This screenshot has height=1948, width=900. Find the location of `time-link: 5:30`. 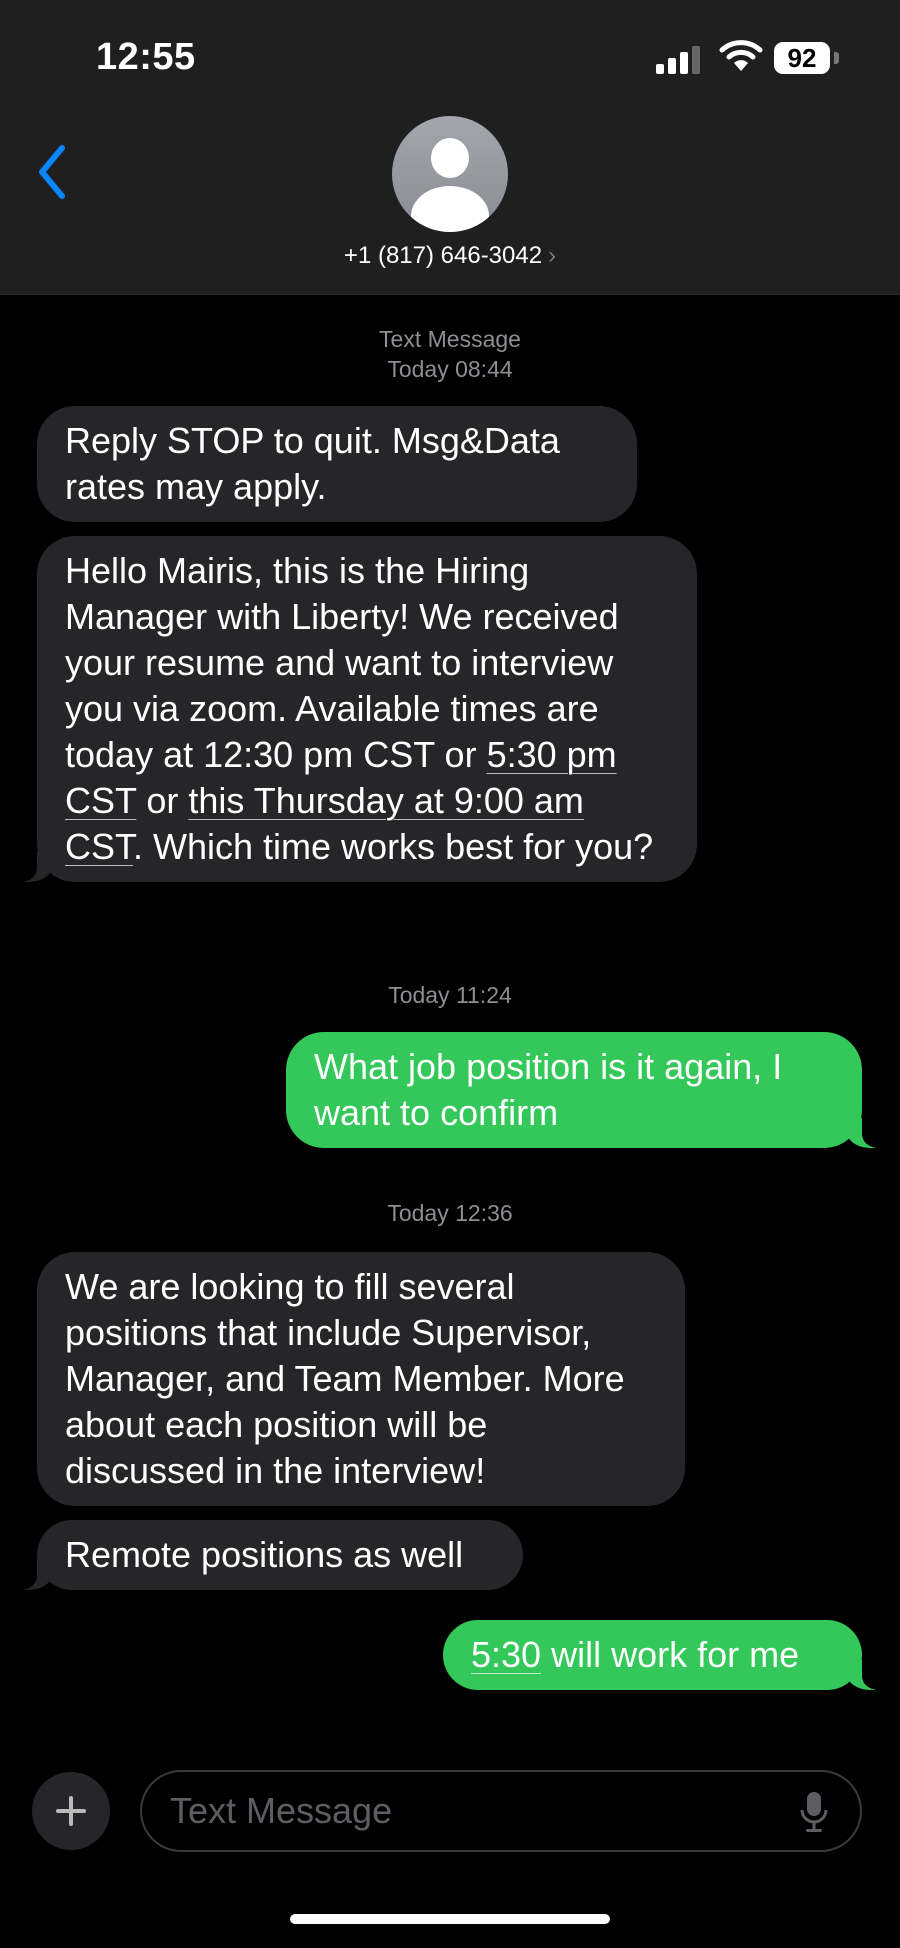

time-link: 5:30 is located at coordinates (506, 1654).